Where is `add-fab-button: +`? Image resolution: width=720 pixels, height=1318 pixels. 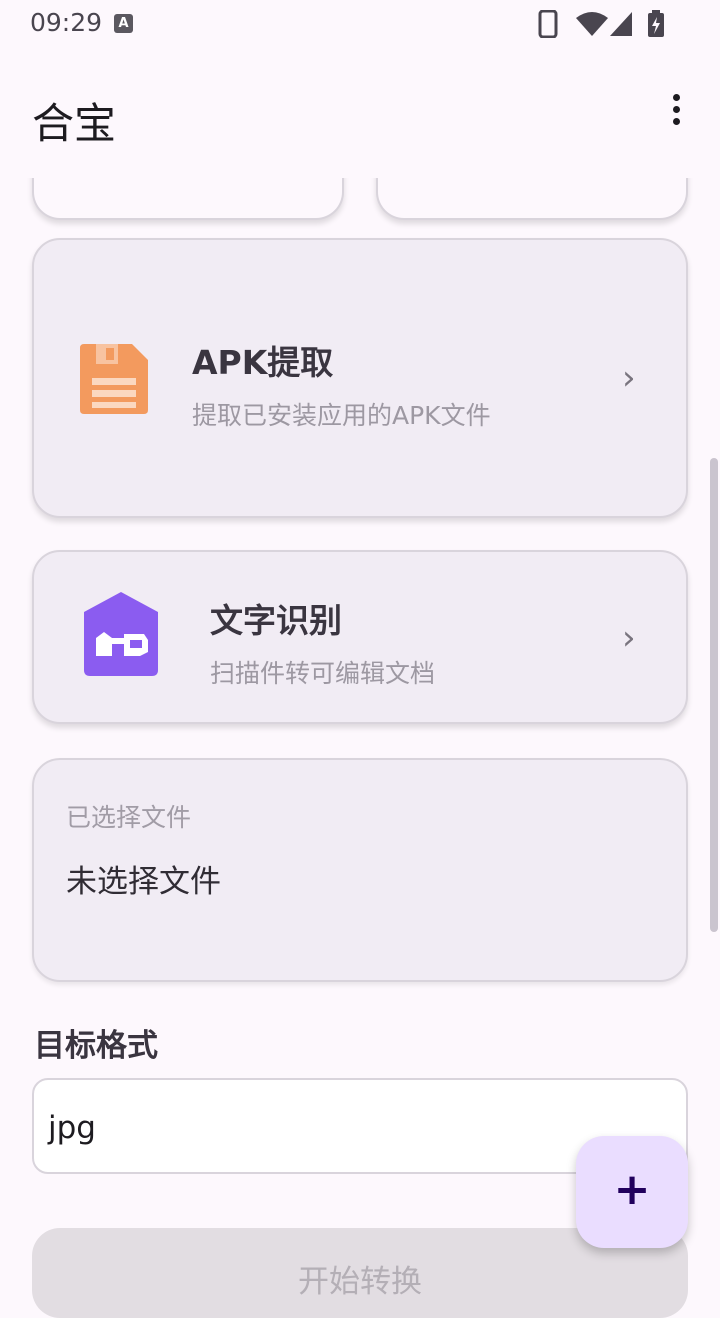
add-fab-button: + is located at coordinates (632, 1192).